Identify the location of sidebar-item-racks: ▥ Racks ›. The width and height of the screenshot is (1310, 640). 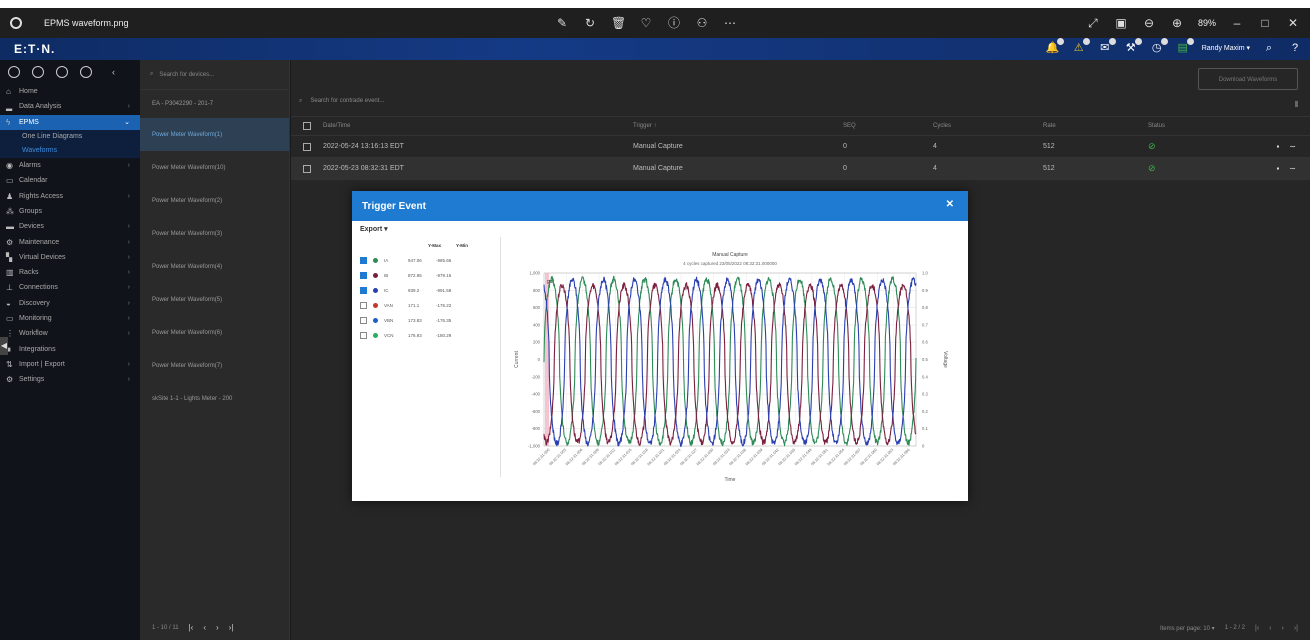
(70, 272).